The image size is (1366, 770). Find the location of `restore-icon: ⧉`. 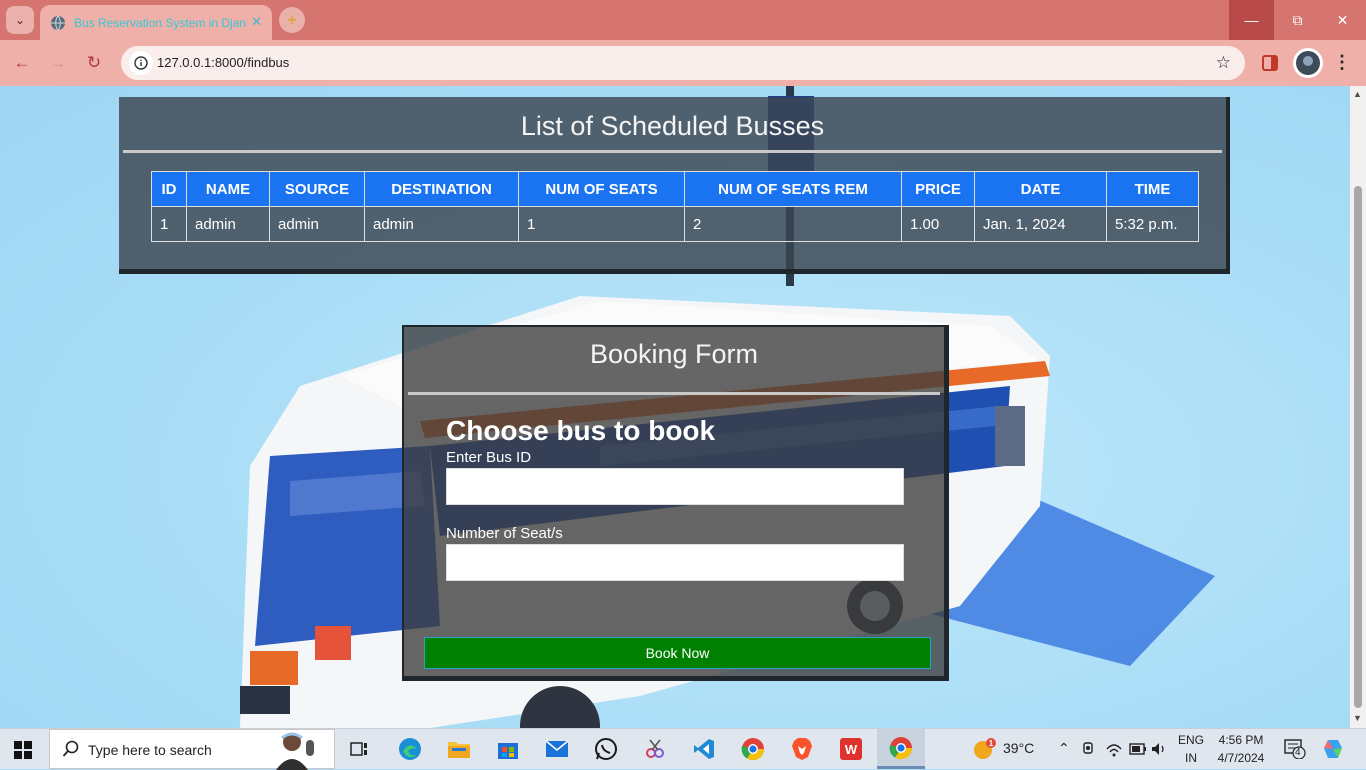

restore-icon: ⧉ is located at coordinates (1297, 19).